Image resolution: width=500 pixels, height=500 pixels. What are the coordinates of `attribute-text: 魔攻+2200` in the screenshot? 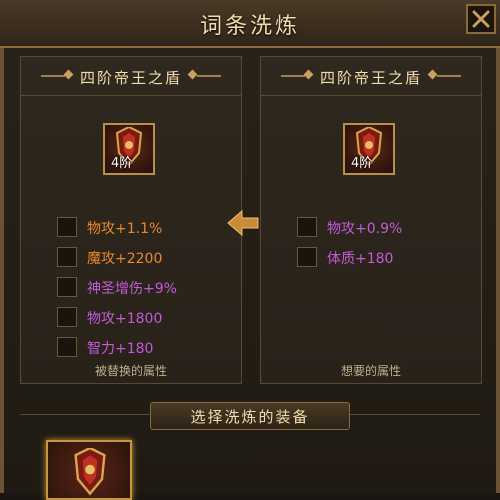 It's located at (125, 259).